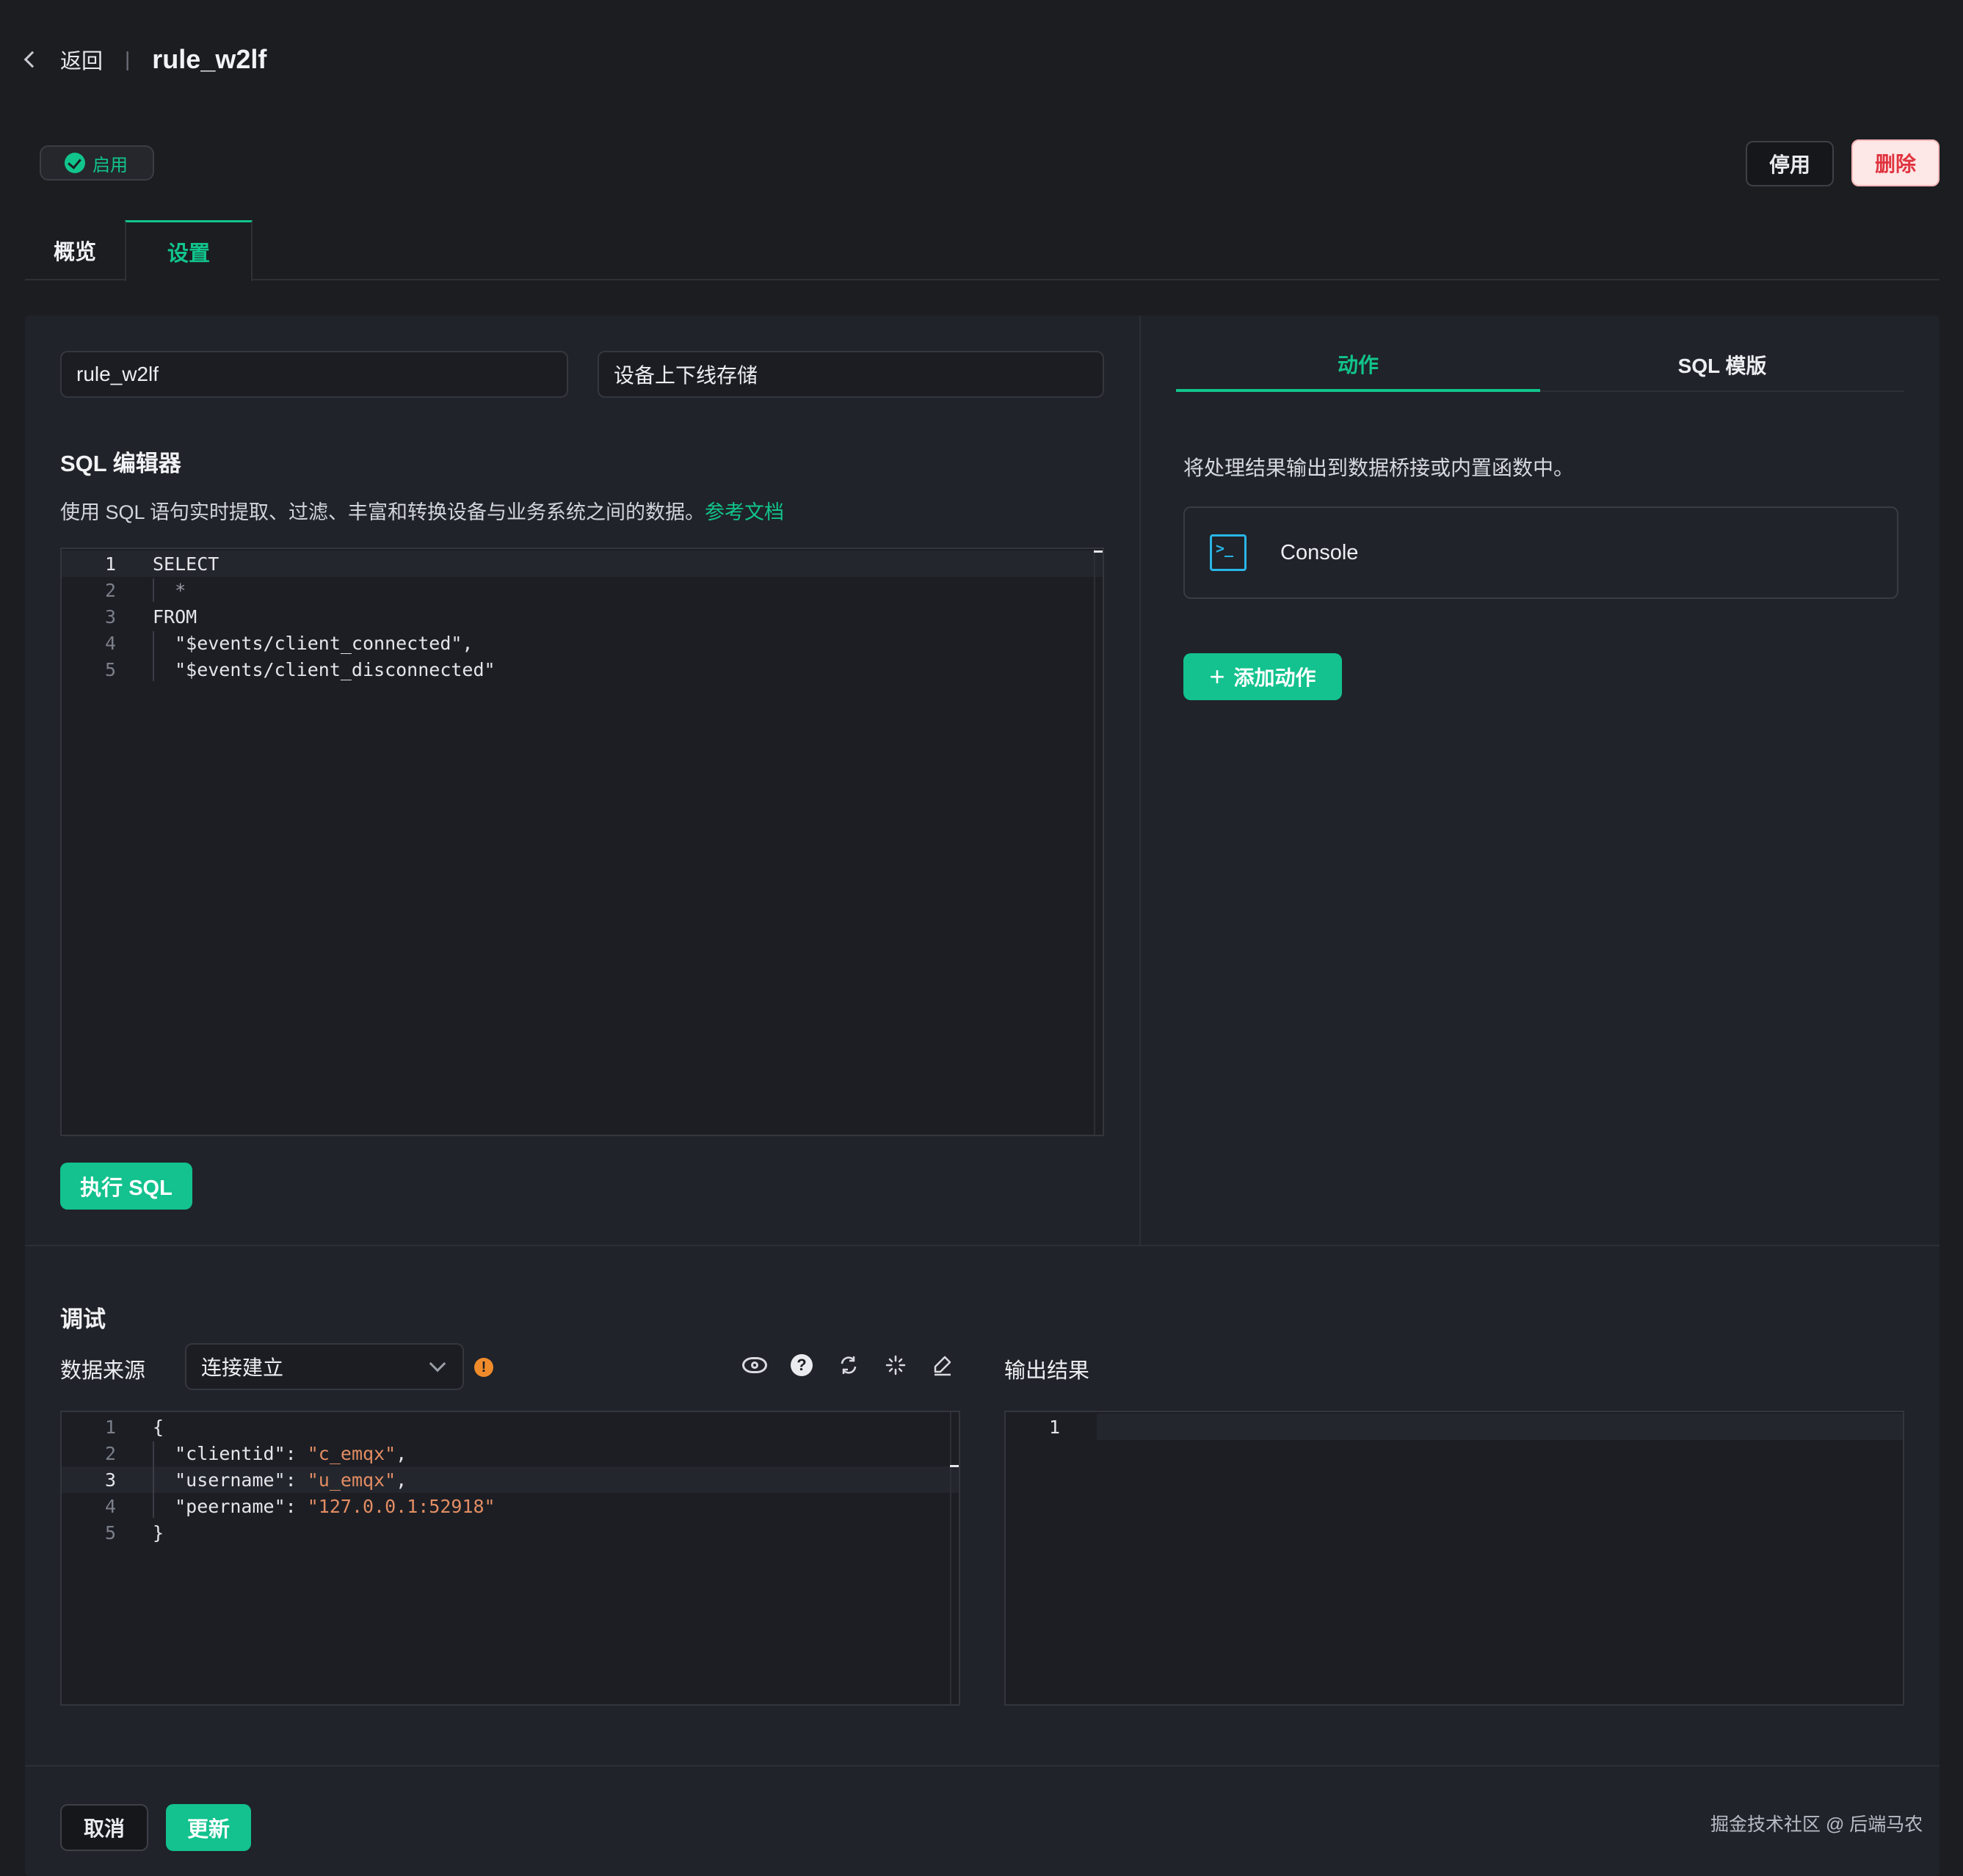 The height and width of the screenshot is (1876, 1963). Describe the element at coordinates (1225, 548) in the screenshot. I see `terminal-glyph: >_` at that location.